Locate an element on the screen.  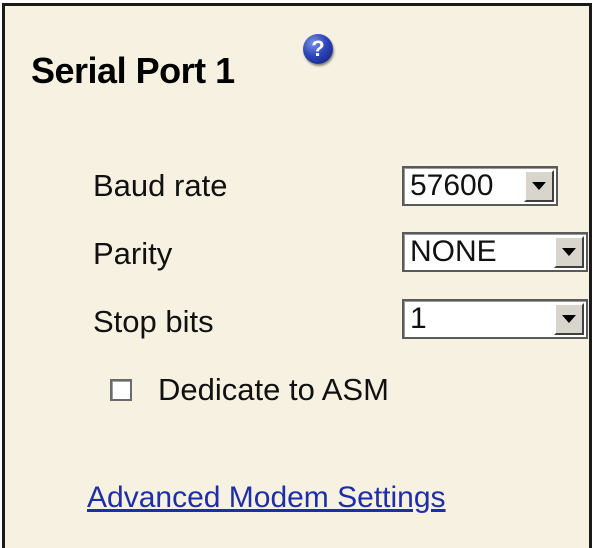
baud-rate-value: 57600 is located at coordinates (452, 185).